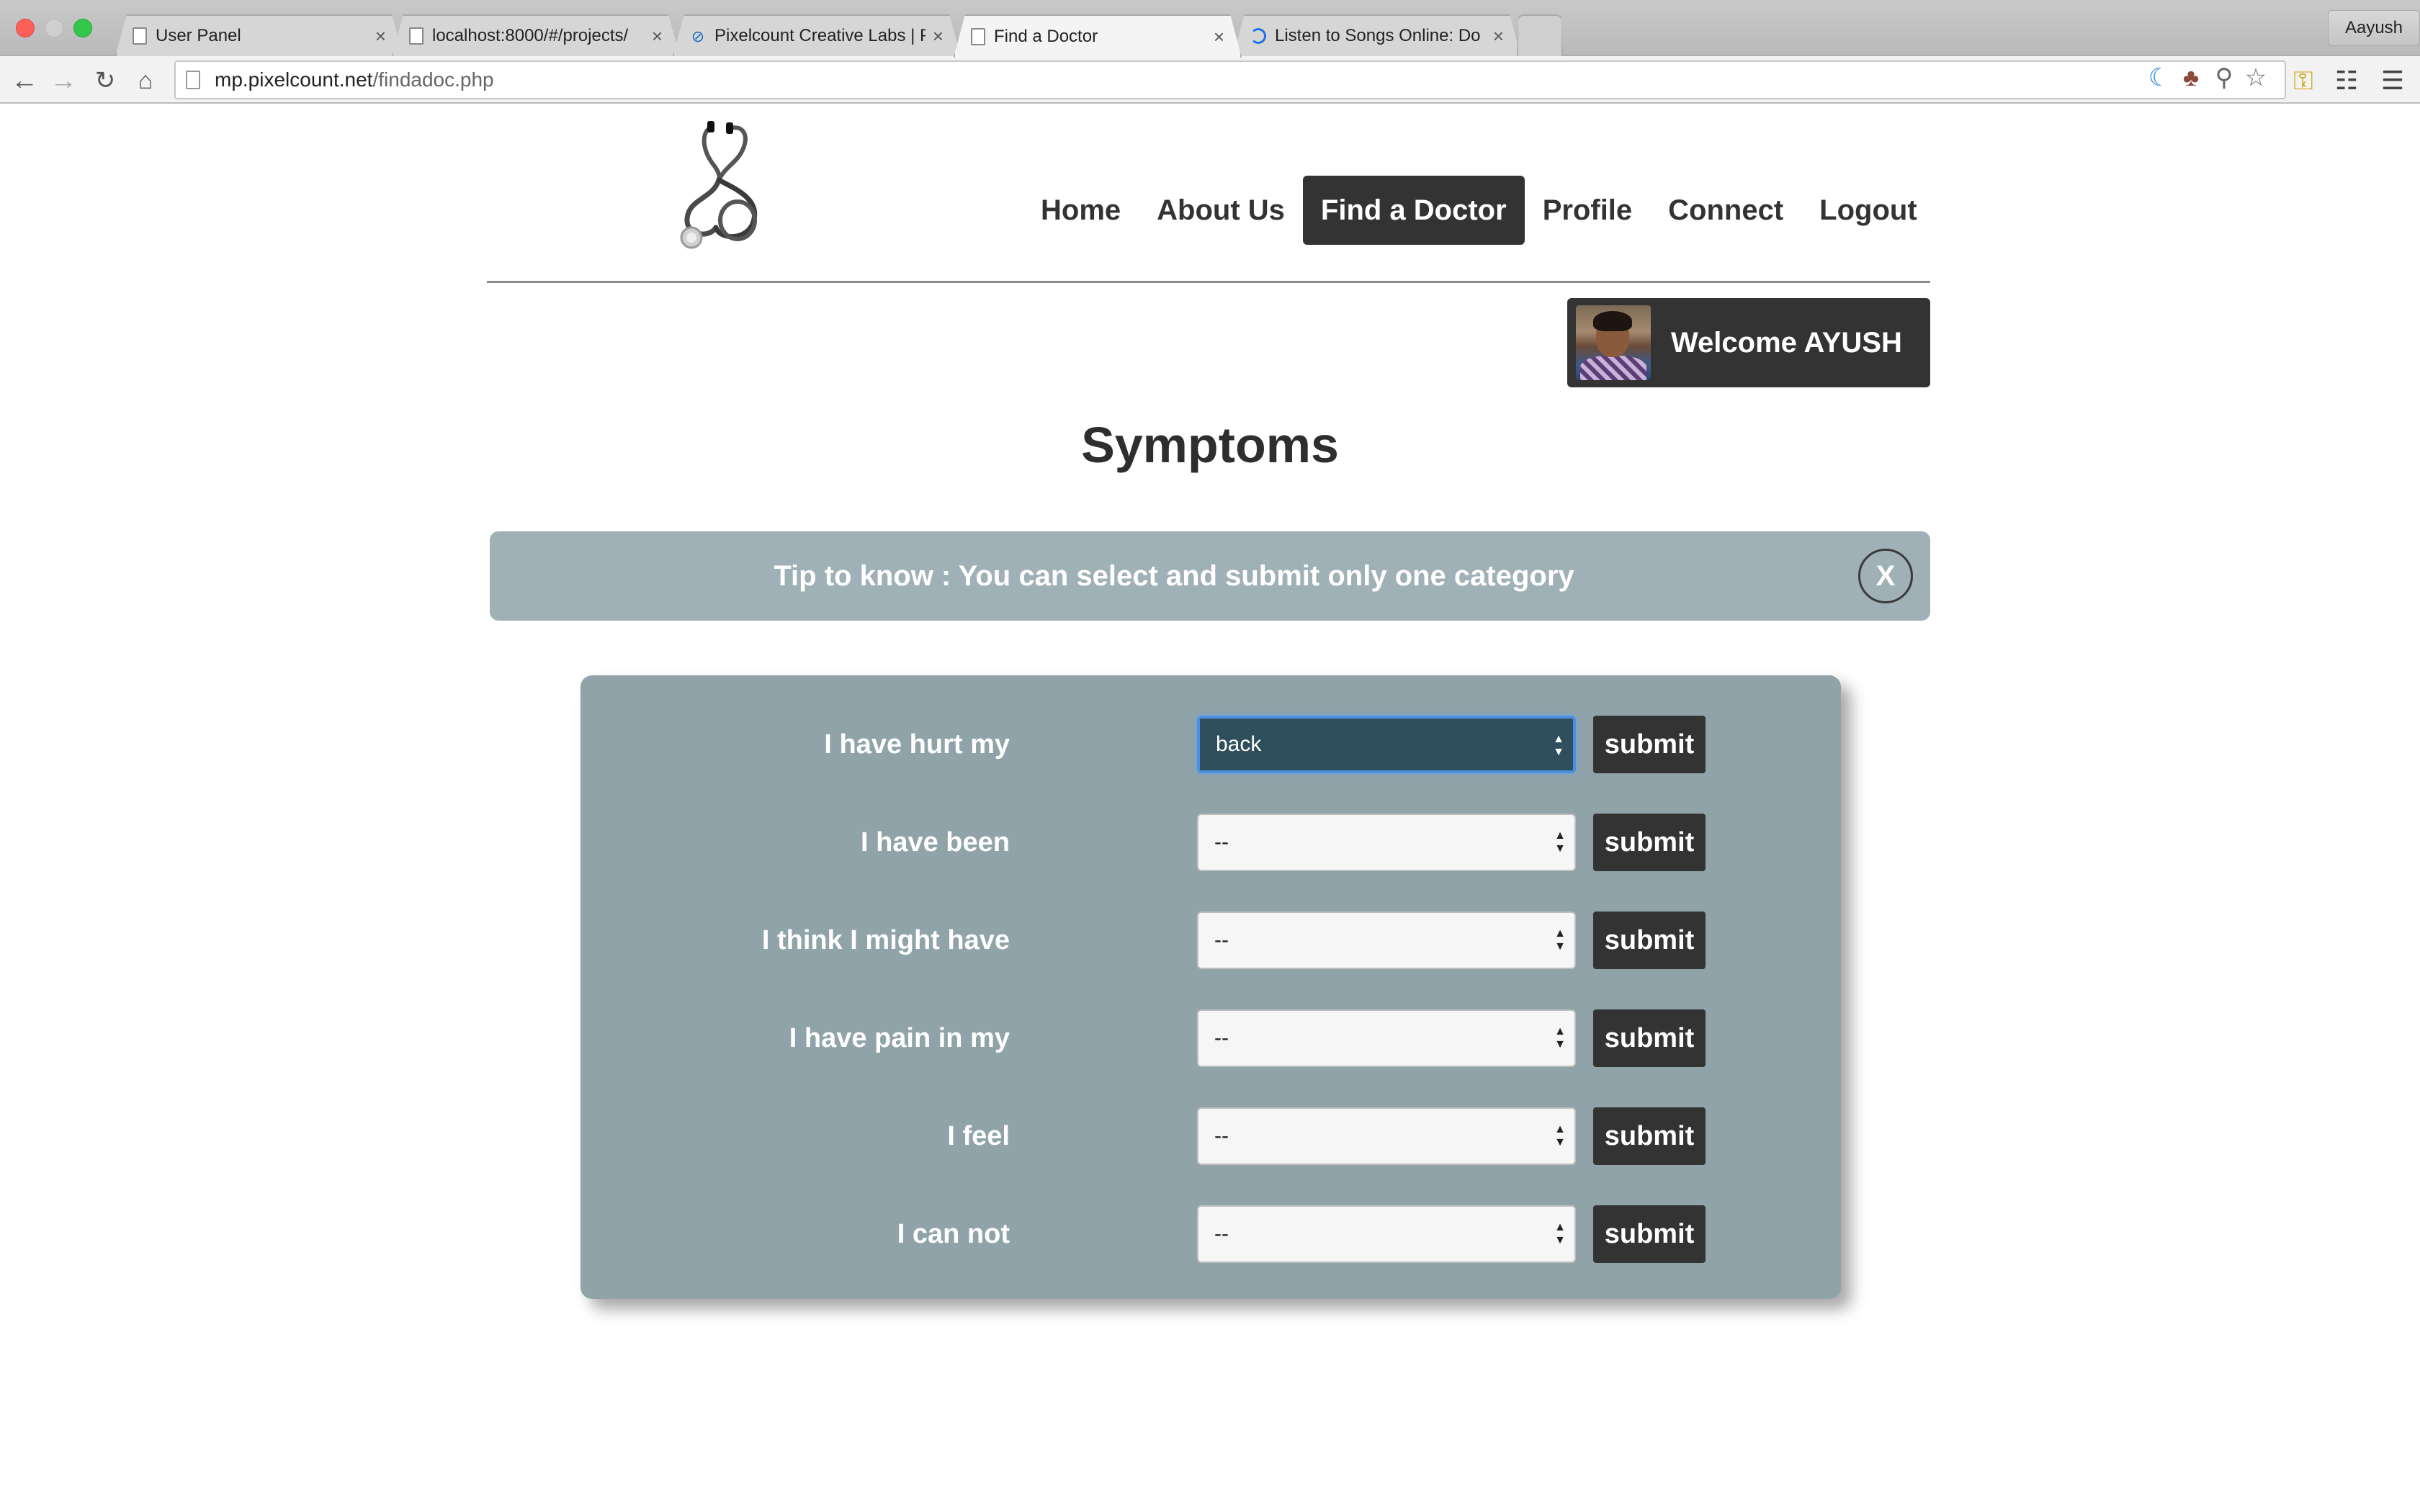  I want to click on pain-select: -- ▲ ▼, so click(1386, 1038).